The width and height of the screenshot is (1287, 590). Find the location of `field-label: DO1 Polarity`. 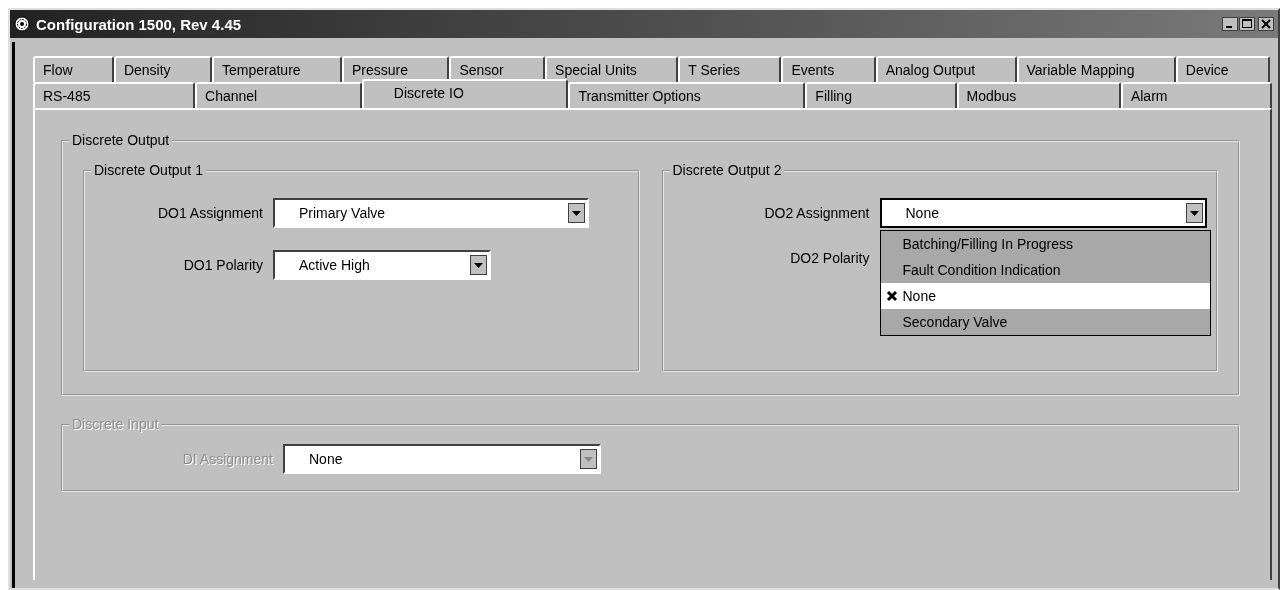

field-label: DO1 Polarity is located at coordinates (222, 265).